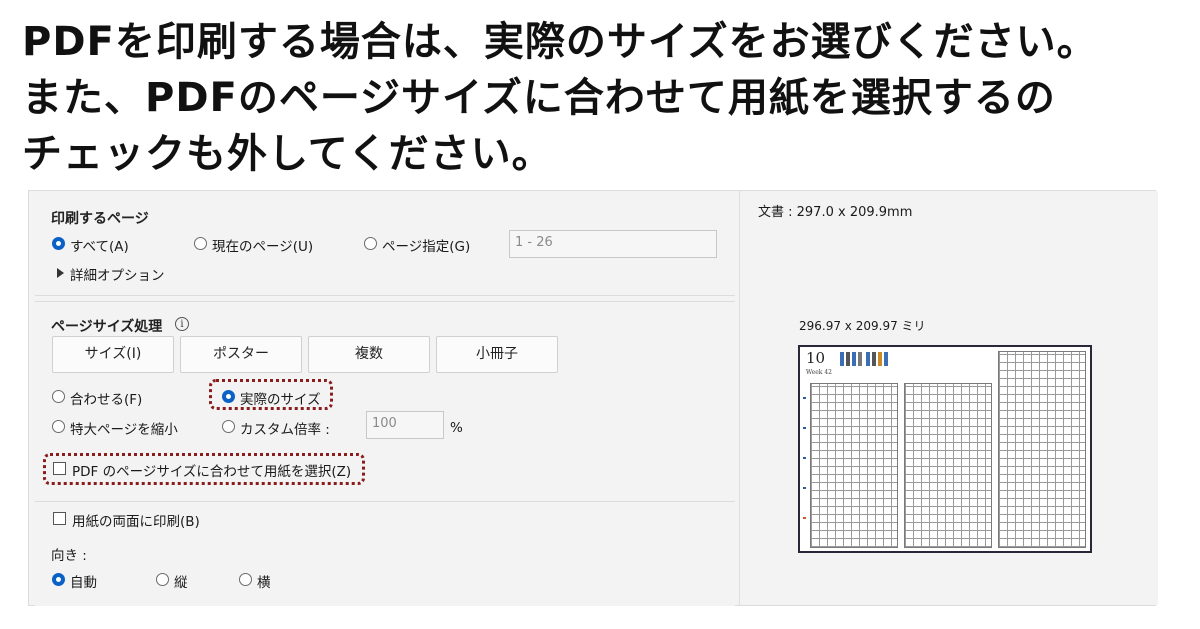  What do you see at coordinates (264, 581) in the screenshot?
I see `label-orientation-landscape: 横` at bounding box center [264, 581].